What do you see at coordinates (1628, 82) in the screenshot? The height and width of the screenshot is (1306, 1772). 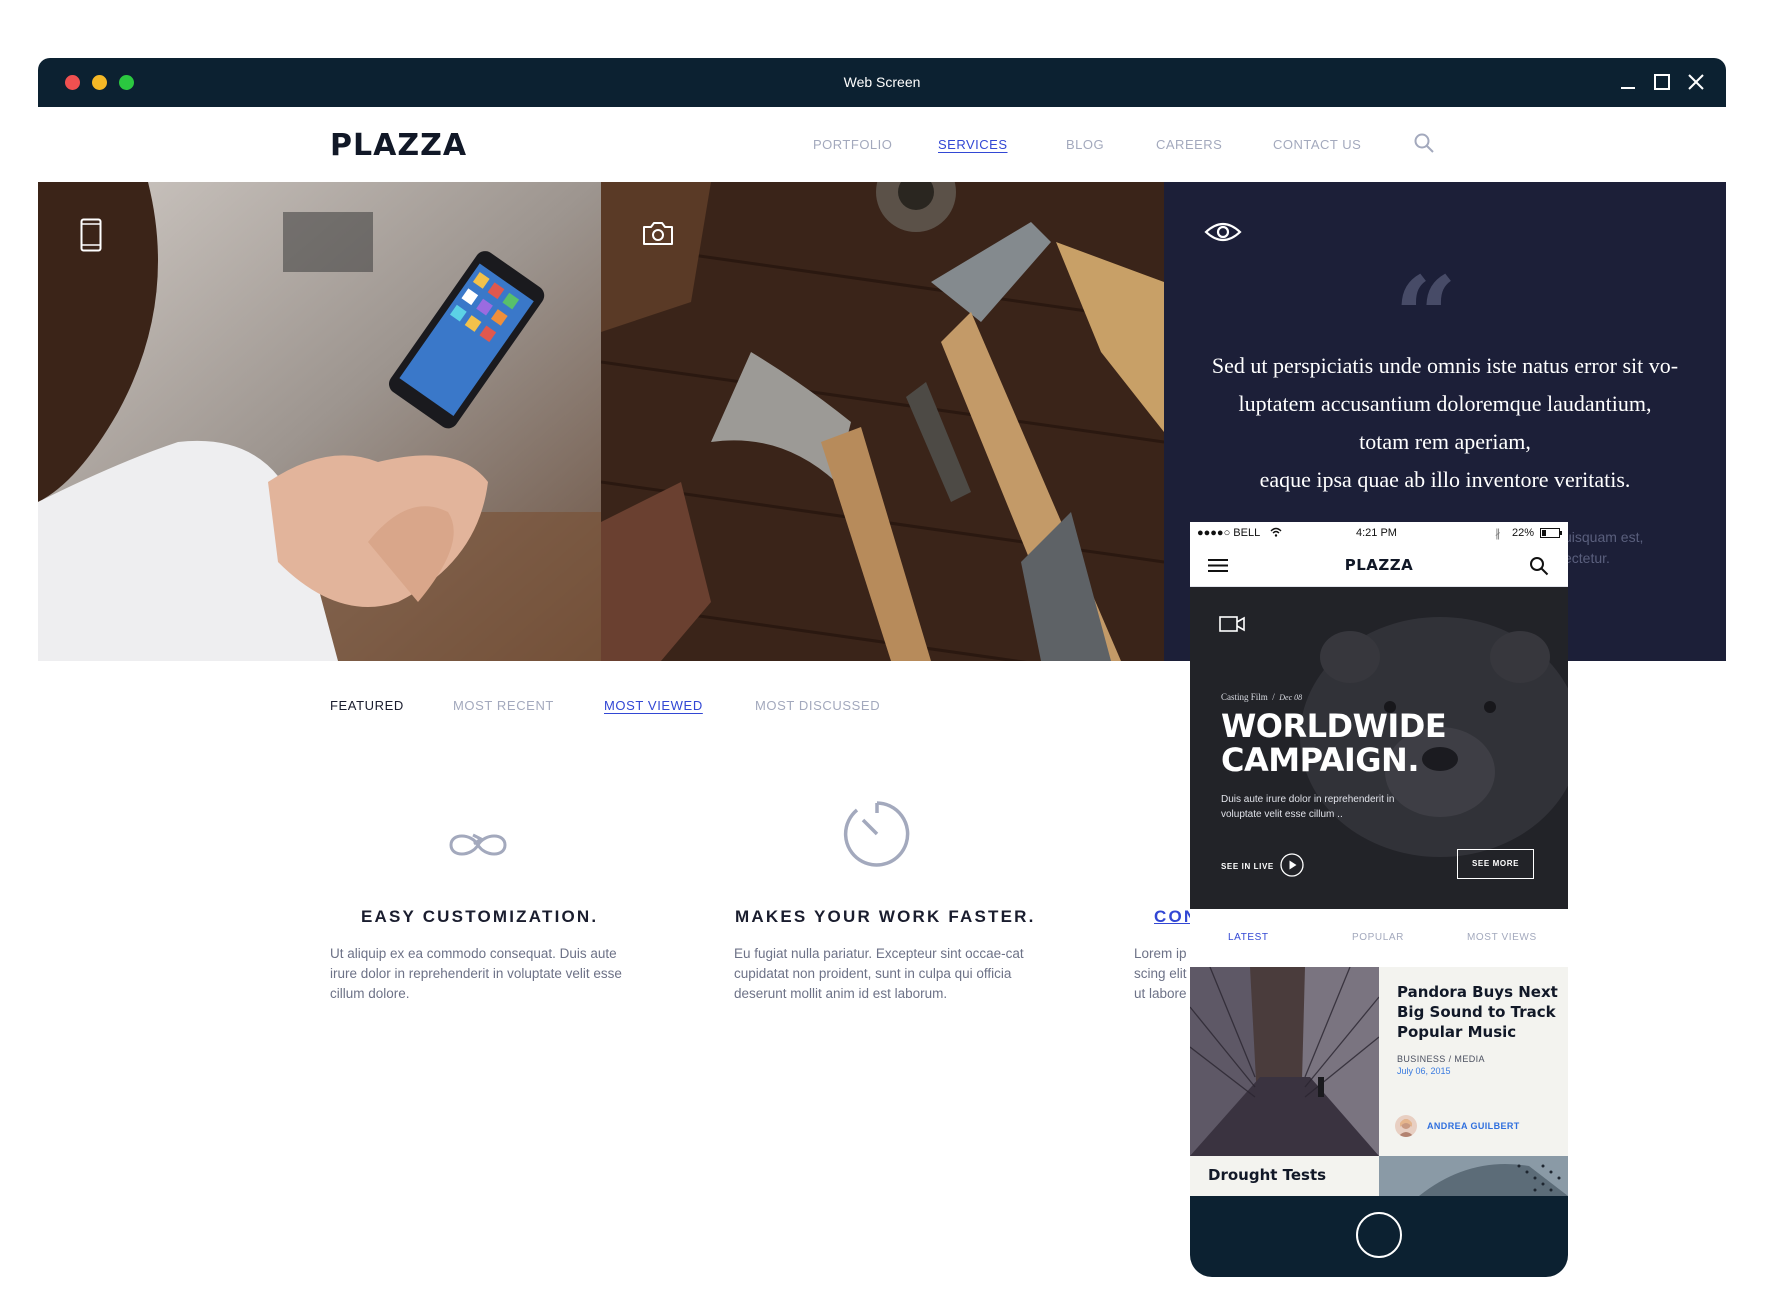 I see `minimize-icon` at bounding box center [1628, 82].